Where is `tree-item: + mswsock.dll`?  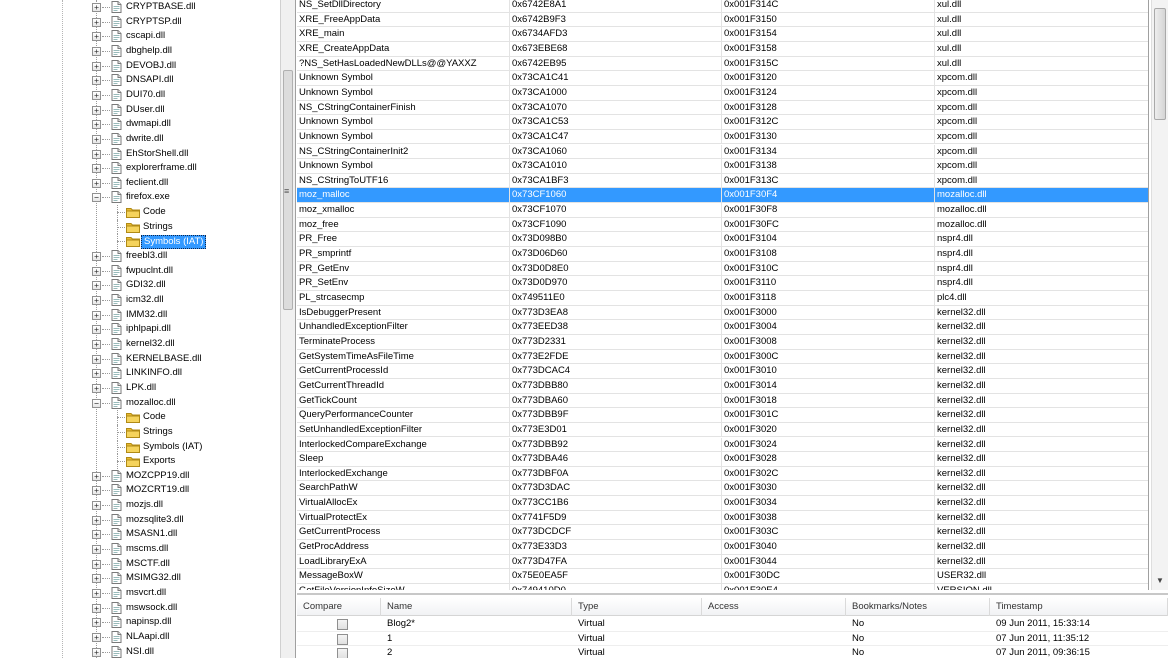 tree-item: + mswsock.dll is located at coordinates (140, 608).